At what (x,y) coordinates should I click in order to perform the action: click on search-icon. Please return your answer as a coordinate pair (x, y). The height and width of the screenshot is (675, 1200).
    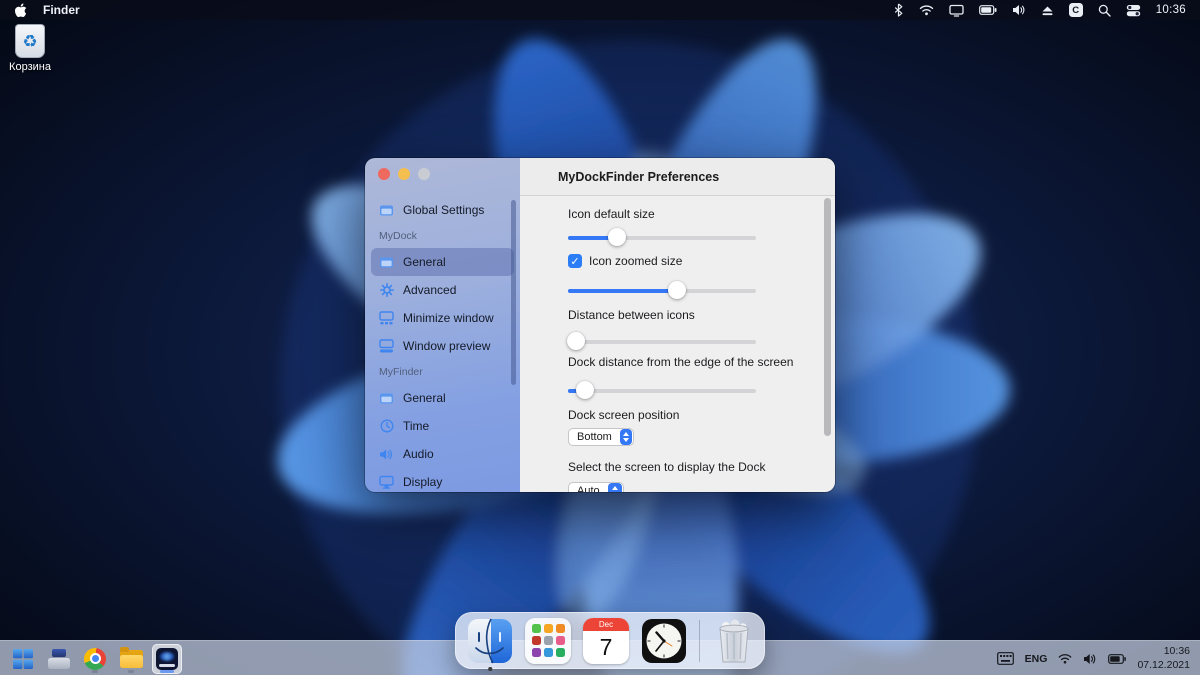
    Looking at the image, I should click on (1104, 10).